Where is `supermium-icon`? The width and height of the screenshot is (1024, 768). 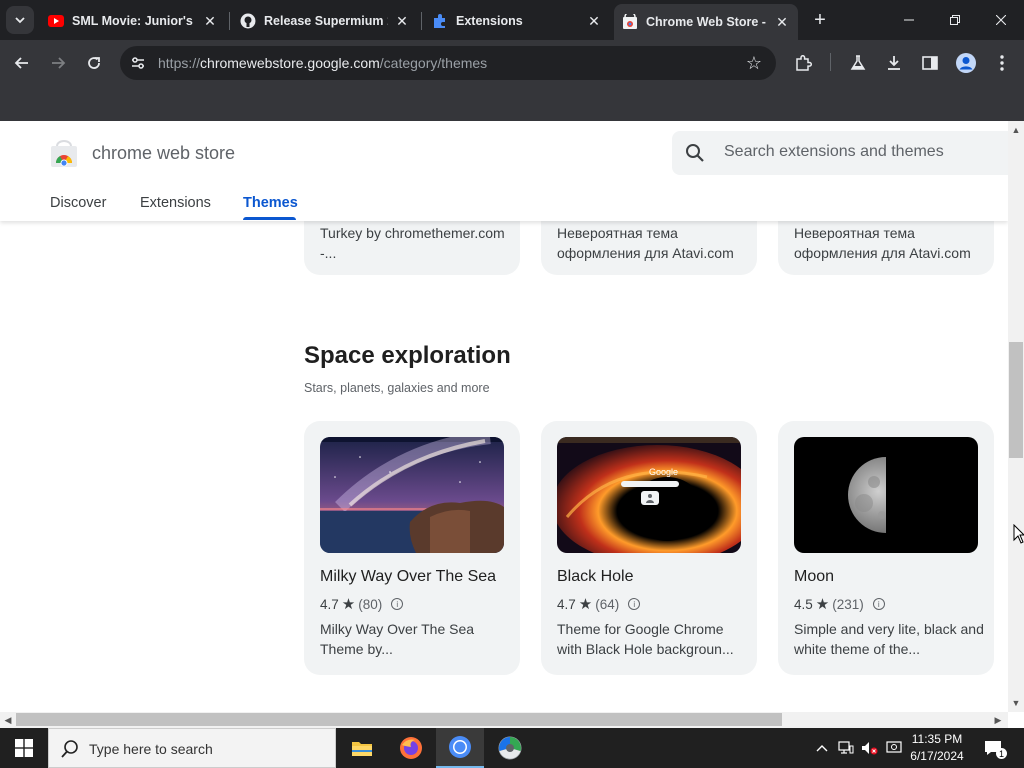 supermium-icon is located at coordinates (510, 748).